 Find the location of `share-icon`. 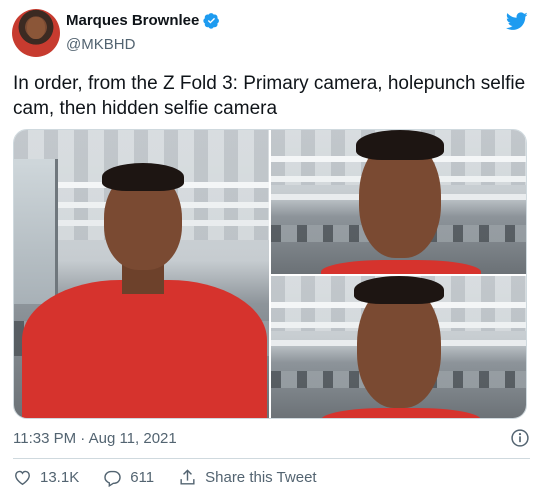

share-icon is located at coordinates (187, 477).